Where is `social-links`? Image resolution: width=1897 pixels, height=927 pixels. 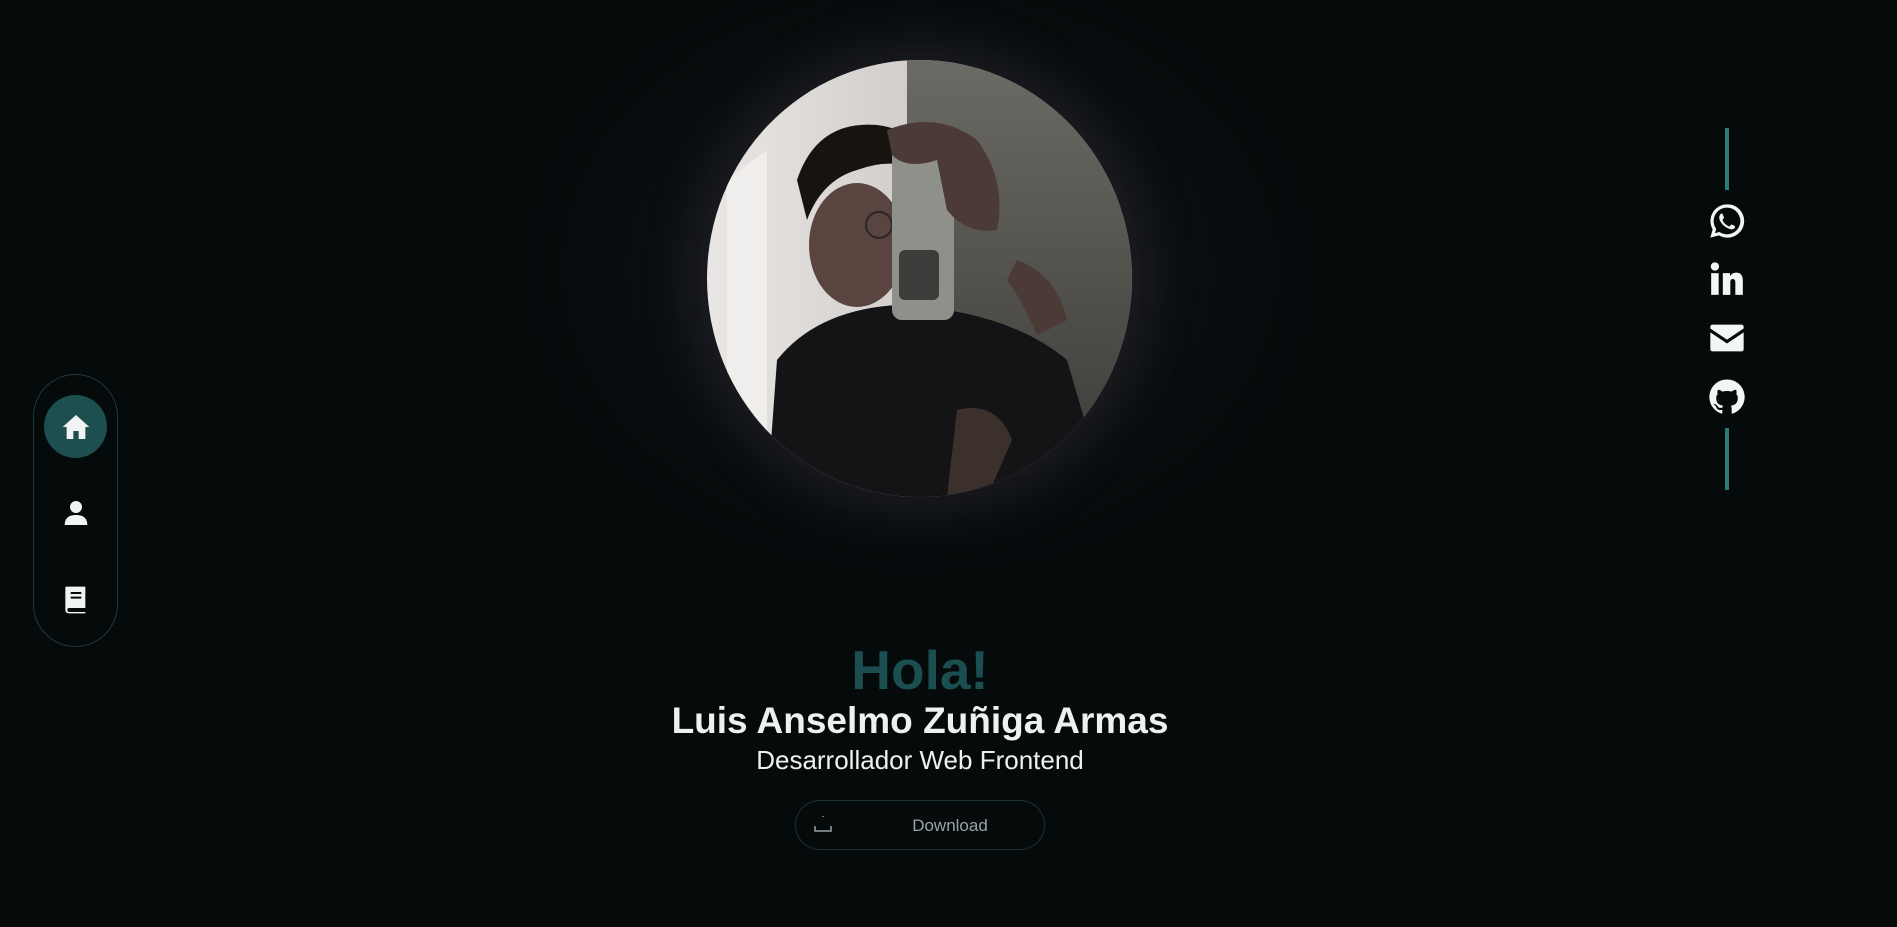
social-links is located at coordinates (1727, 309).